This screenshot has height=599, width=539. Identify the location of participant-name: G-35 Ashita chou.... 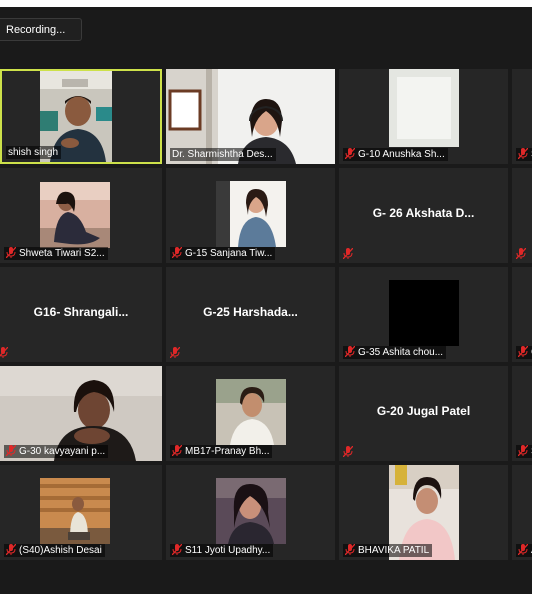
(395, 352).